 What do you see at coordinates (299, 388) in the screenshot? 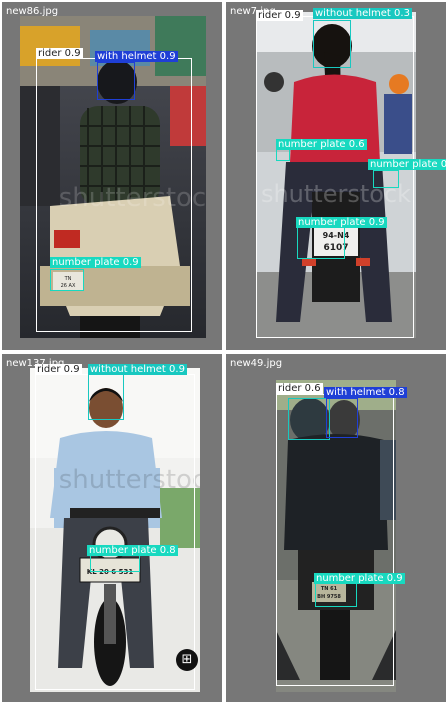
I see `rider-label: rider 0.6` at bounding box center [299, 388].